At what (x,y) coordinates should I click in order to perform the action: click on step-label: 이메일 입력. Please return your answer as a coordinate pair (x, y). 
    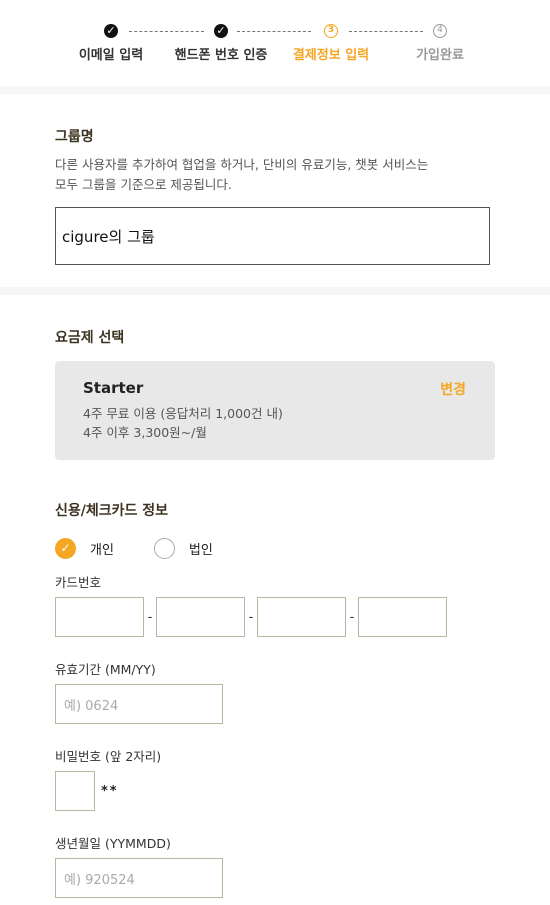
    Looking at the image, I should click on (111, 55).